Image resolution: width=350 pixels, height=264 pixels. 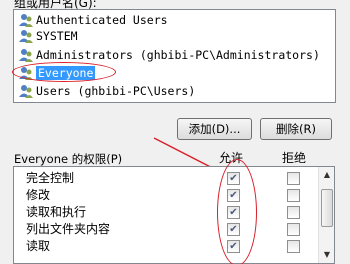 I want to click on permission-name: 修改, so click(x=38, y=195).